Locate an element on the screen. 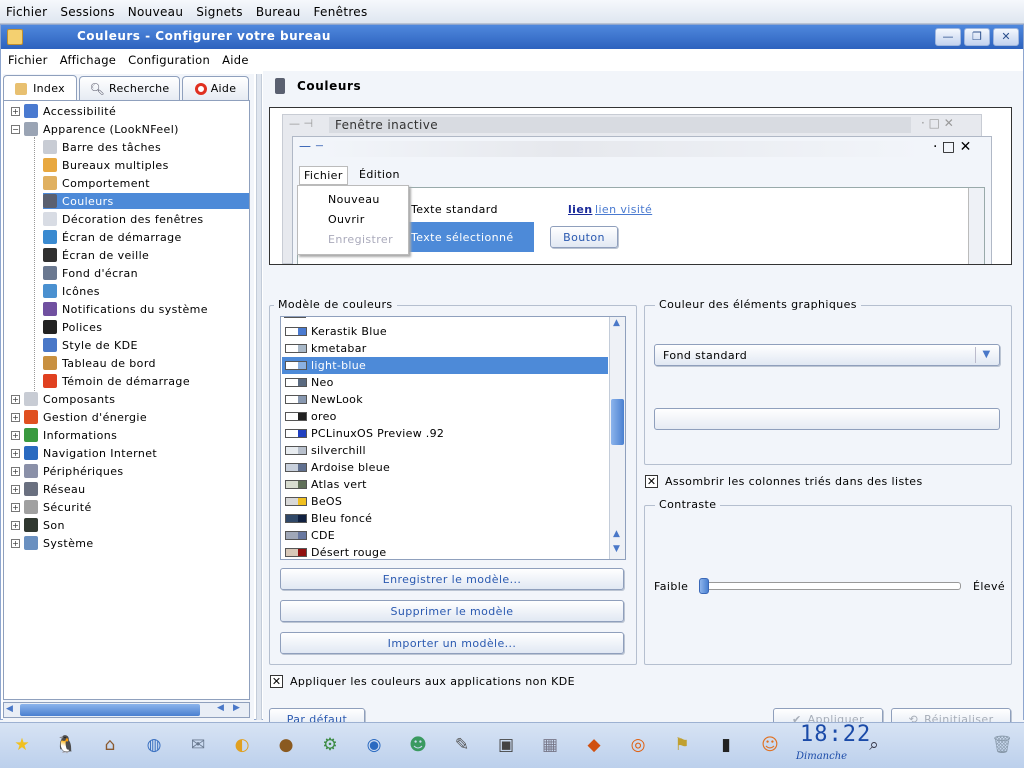 The image size is (1024, 768). tree-item: Bureaux multiples is located at coordinates (143, 165).